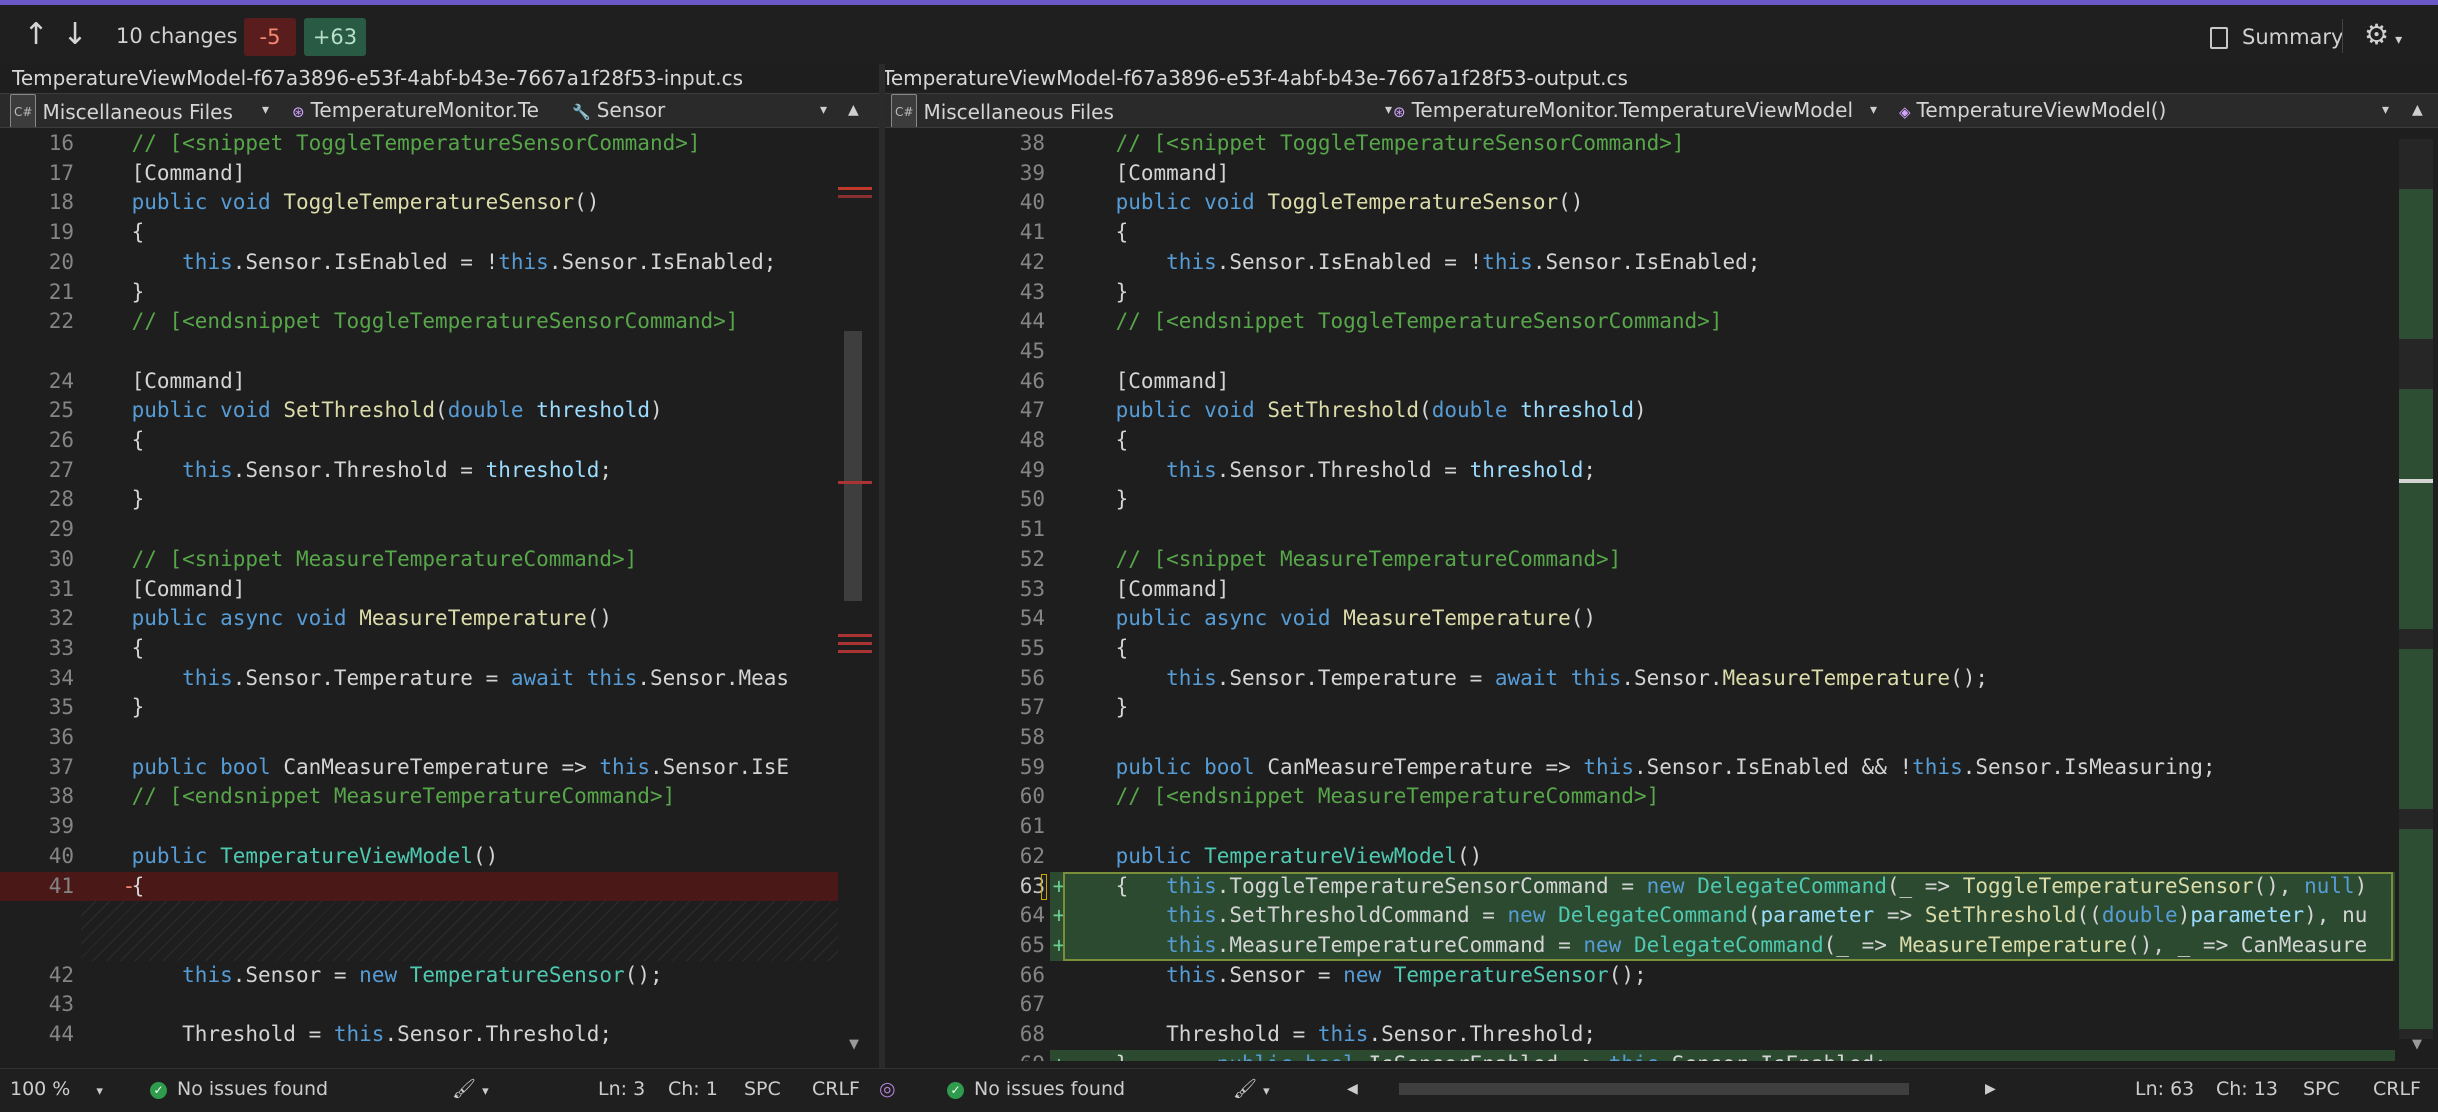 Image resolution: width=2438 pixels, height=1112 pixels. Describe the element at coordinates (419, 203) in the screenshot. I see `code-line: 18 public void ToggleTemperatureSensor()` at that location.